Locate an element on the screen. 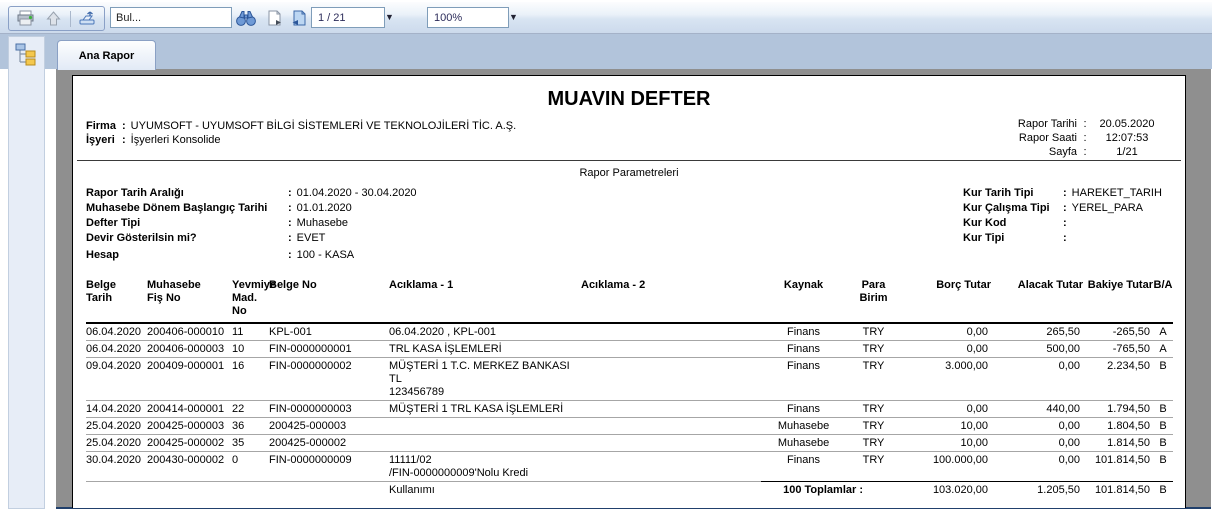  find-button is located at coordinates (246, 17).